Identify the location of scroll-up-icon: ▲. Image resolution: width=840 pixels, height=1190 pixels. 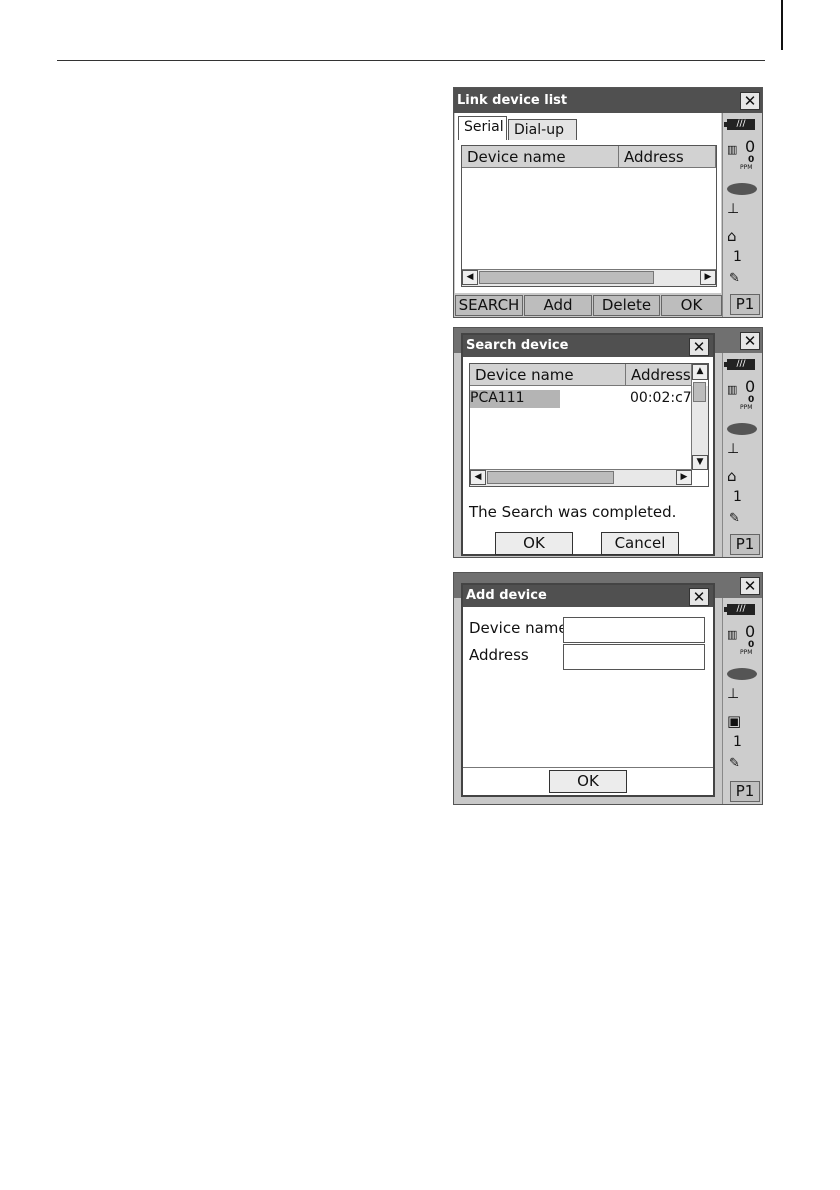
(700, 372).